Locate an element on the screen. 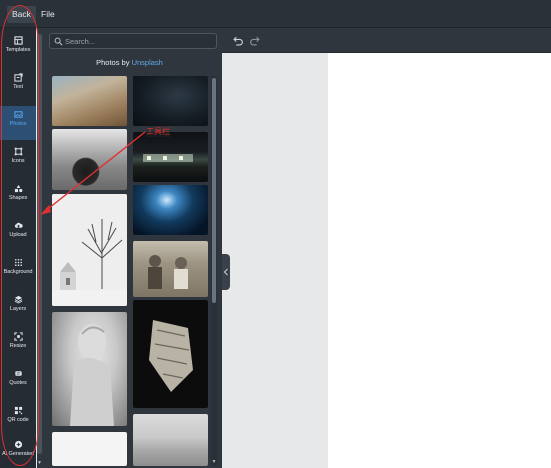  scrollbar-thumb is located at coordinates (214, 190).